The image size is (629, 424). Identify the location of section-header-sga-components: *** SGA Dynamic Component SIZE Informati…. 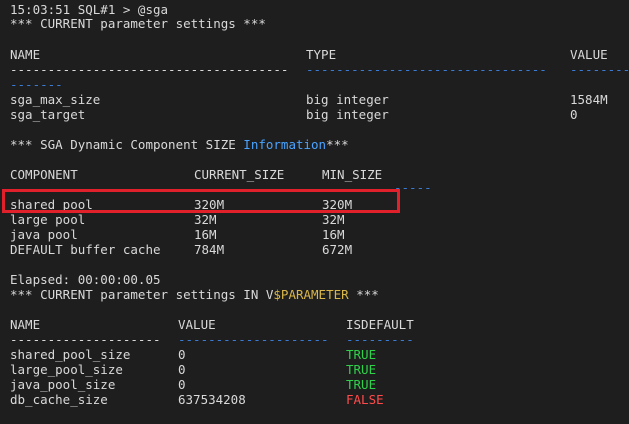
(179, 144).